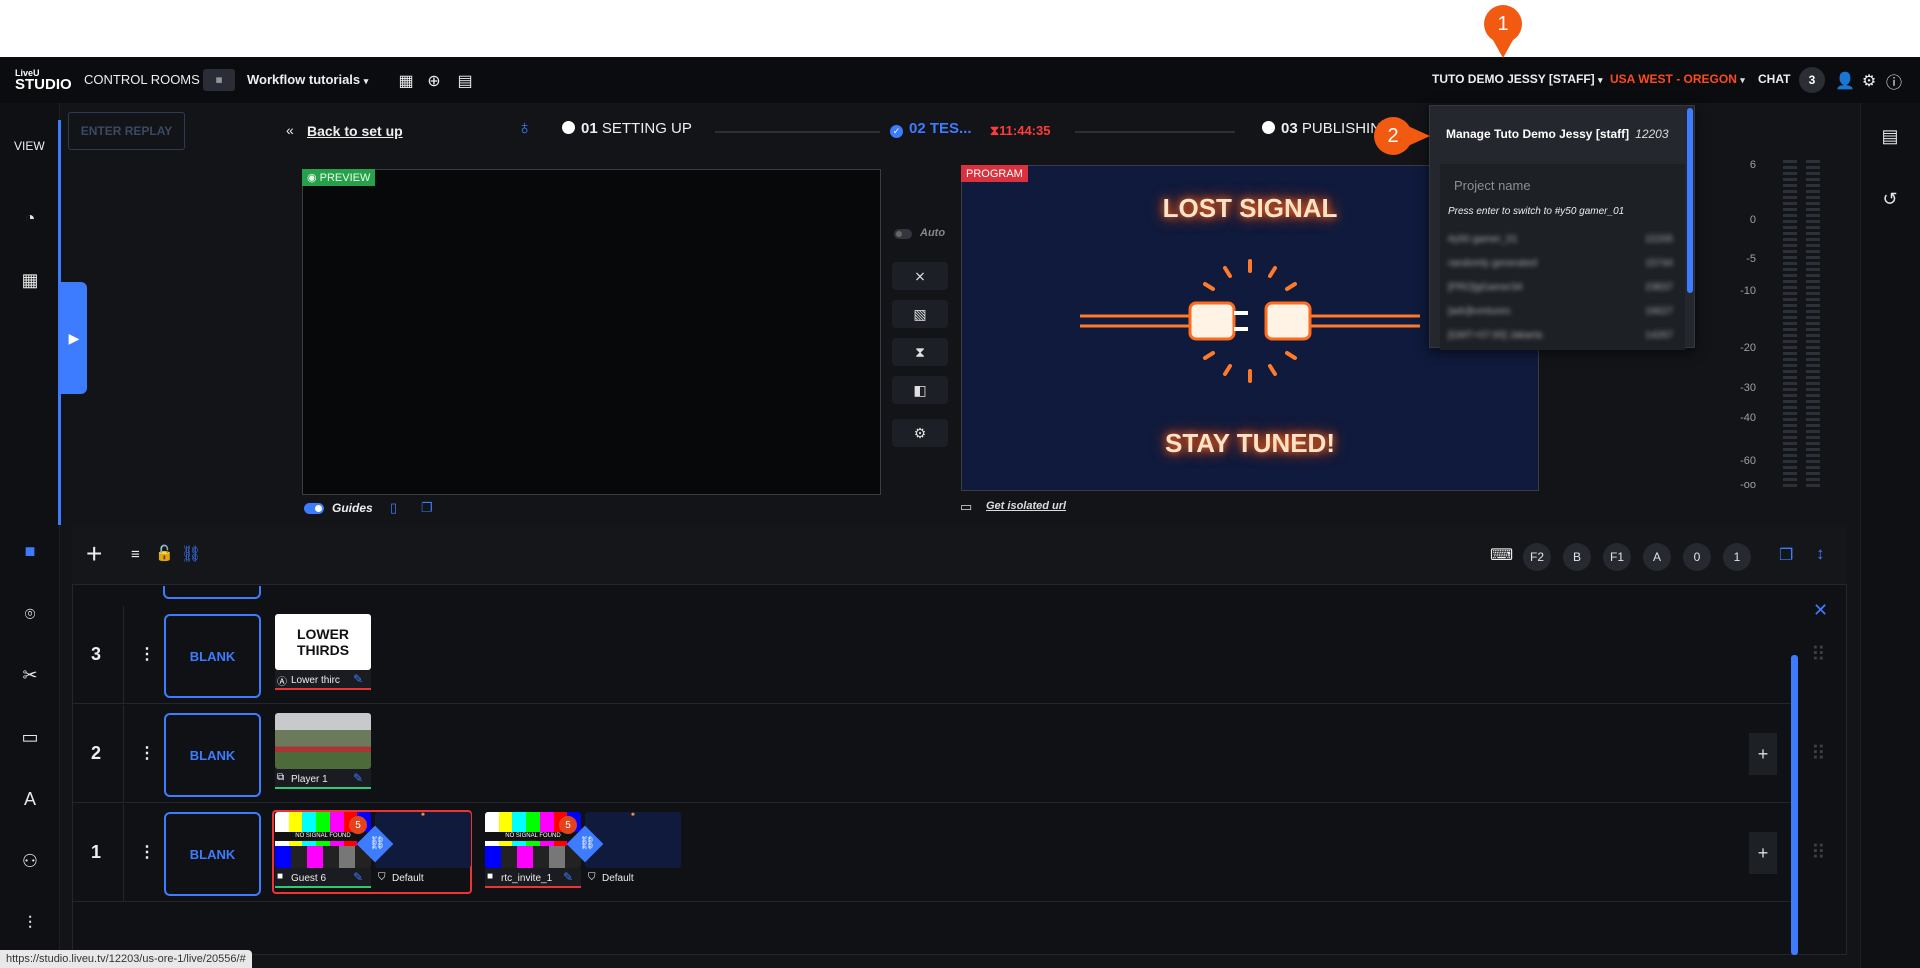  Describe the element at coordinates (1577, 557) in the screenshot. I see `shortcut-key: B` at that location.